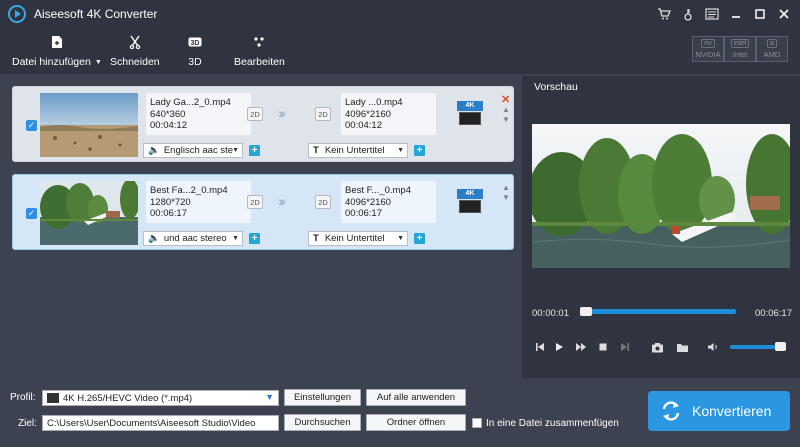  What do you see at coordinates (51, 62) in the screenshot?
I see `add-file-label: Datei hinzufügen` at bounding box center [51, 62].